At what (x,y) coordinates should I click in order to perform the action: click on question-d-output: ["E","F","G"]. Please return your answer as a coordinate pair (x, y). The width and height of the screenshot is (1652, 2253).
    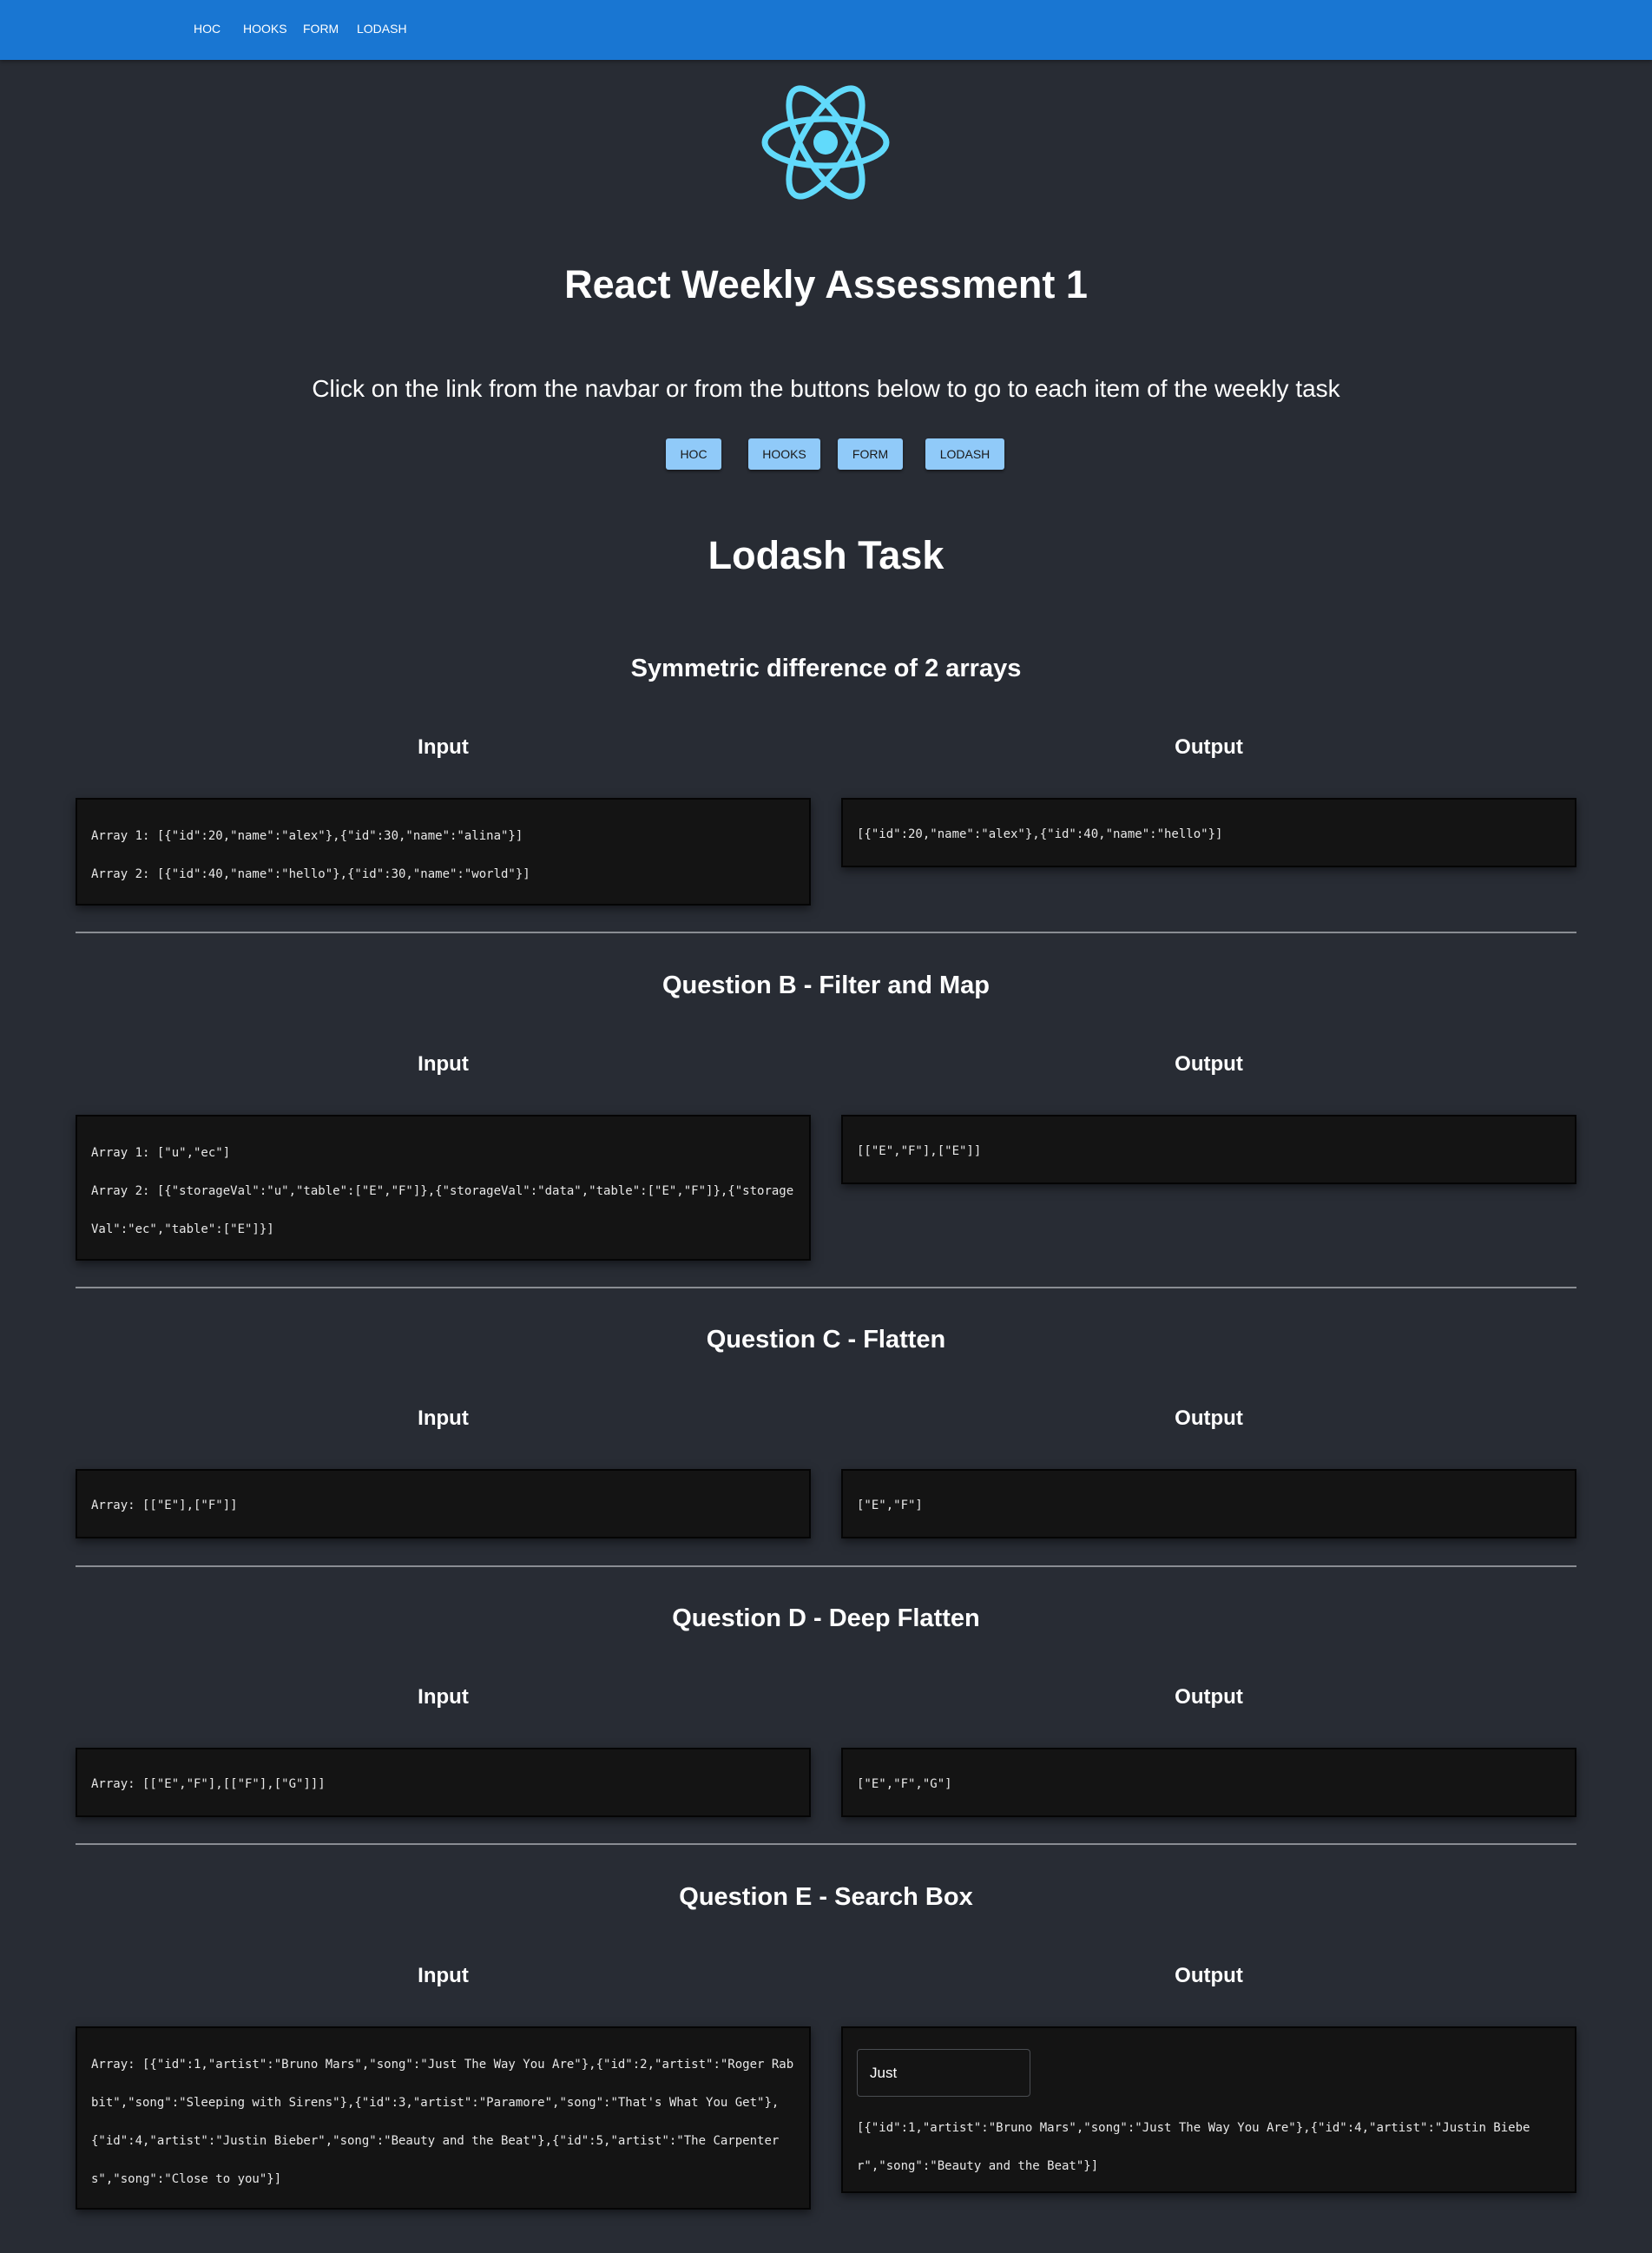
    Looking at the image, I should click on (904, 1784).